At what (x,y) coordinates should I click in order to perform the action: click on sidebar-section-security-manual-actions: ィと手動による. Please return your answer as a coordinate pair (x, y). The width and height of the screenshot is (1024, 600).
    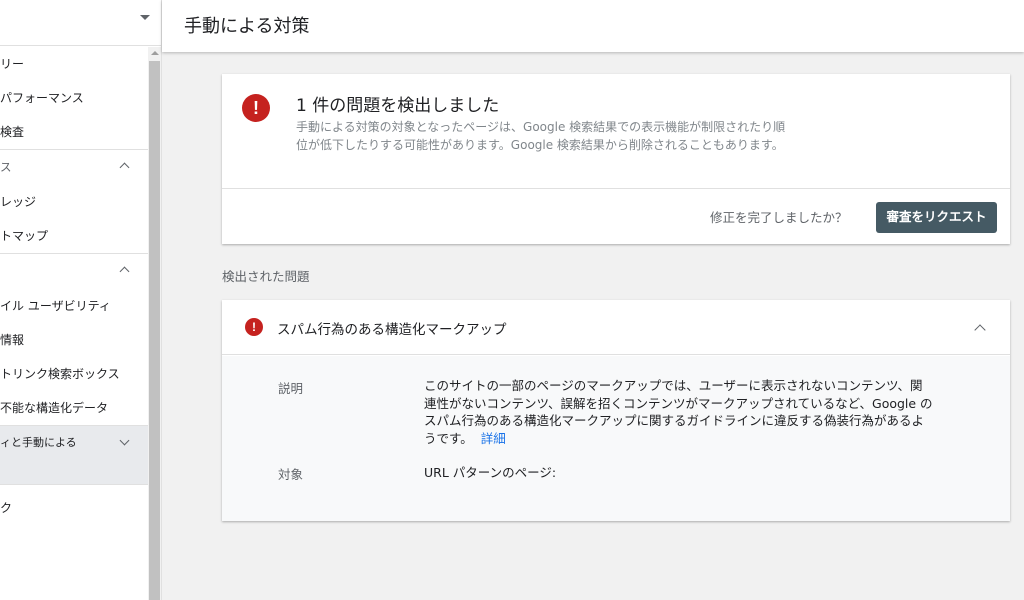
    Looking at the image, I should click on (74, 455).